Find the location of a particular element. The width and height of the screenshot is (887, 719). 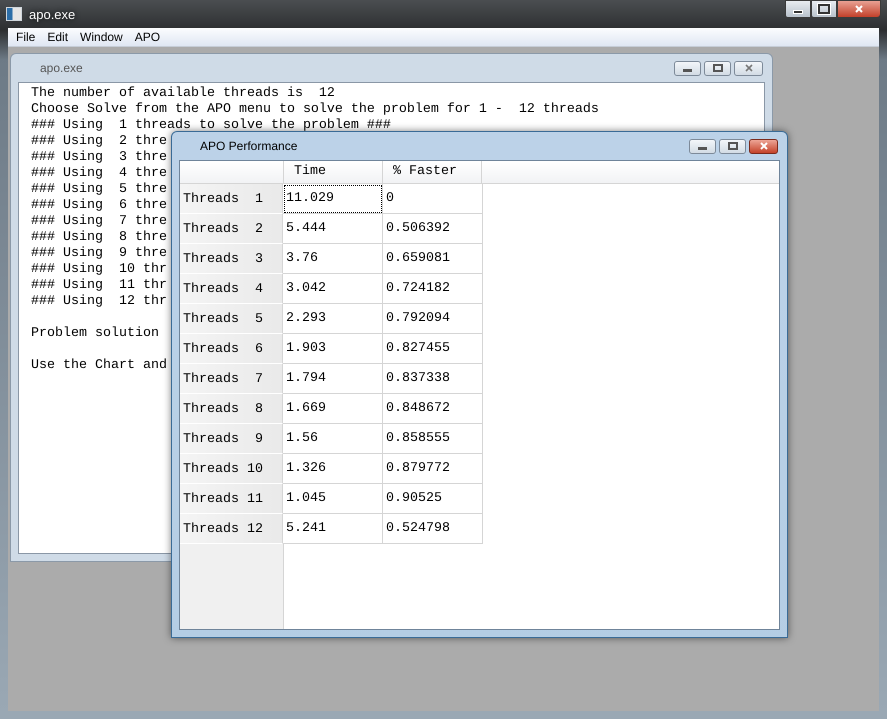

table-cell: 0.659081 is located at coordinates (433, 259).